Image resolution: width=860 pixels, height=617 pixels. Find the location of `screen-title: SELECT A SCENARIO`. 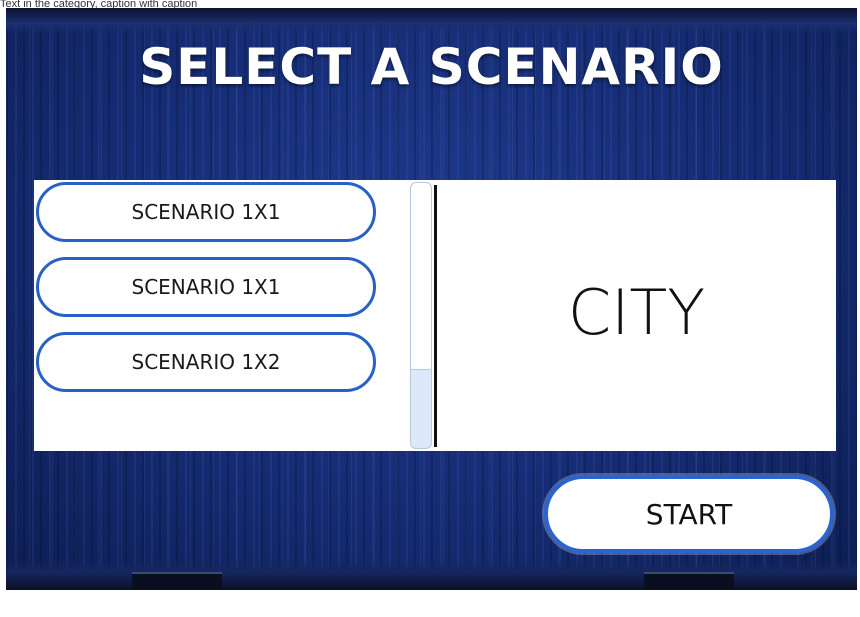

screen-title: SELECT A SCENARIO is located at coordinates (431, 67).